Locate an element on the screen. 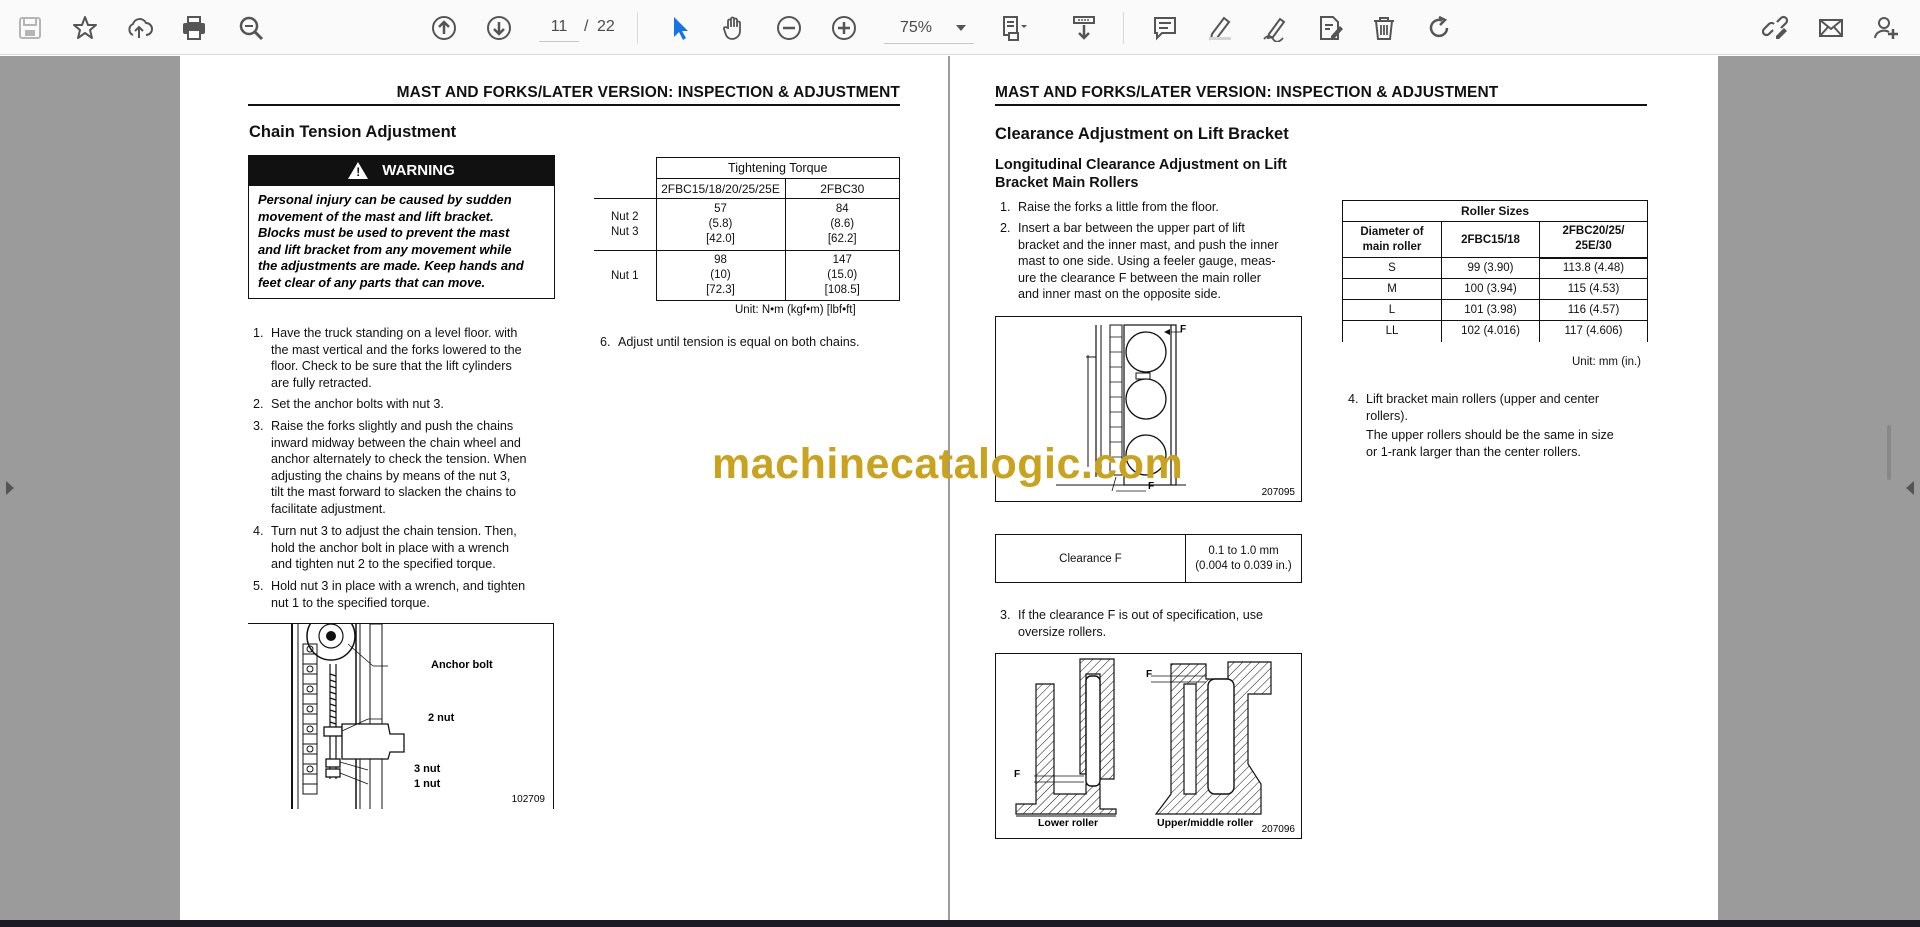 The image size is (1920, 927). figure-number: 207095 is located at coordinates (1278, 492).